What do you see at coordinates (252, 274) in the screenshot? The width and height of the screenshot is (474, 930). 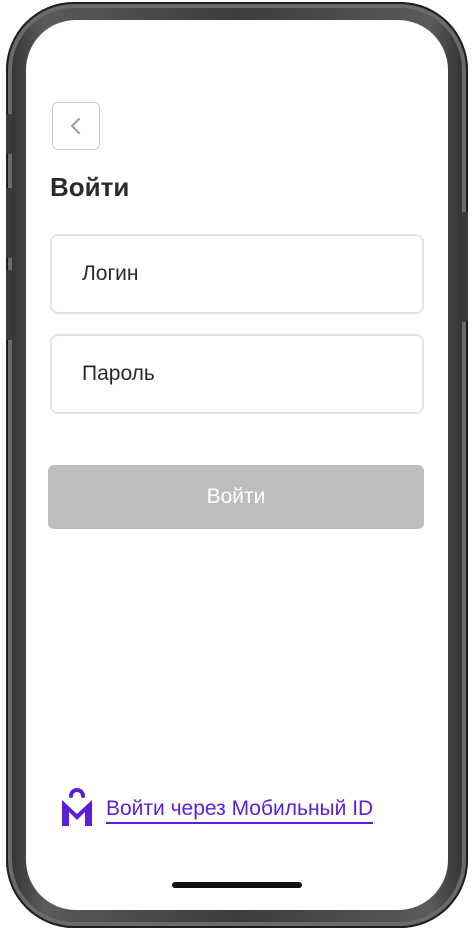 I see `login-input` at bounding box center [252, 274].